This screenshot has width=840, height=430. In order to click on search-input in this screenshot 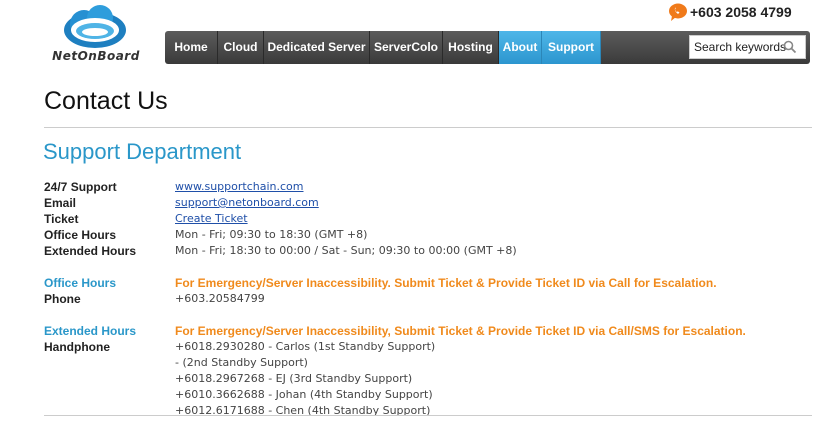, I will do `click(739, 47)`.